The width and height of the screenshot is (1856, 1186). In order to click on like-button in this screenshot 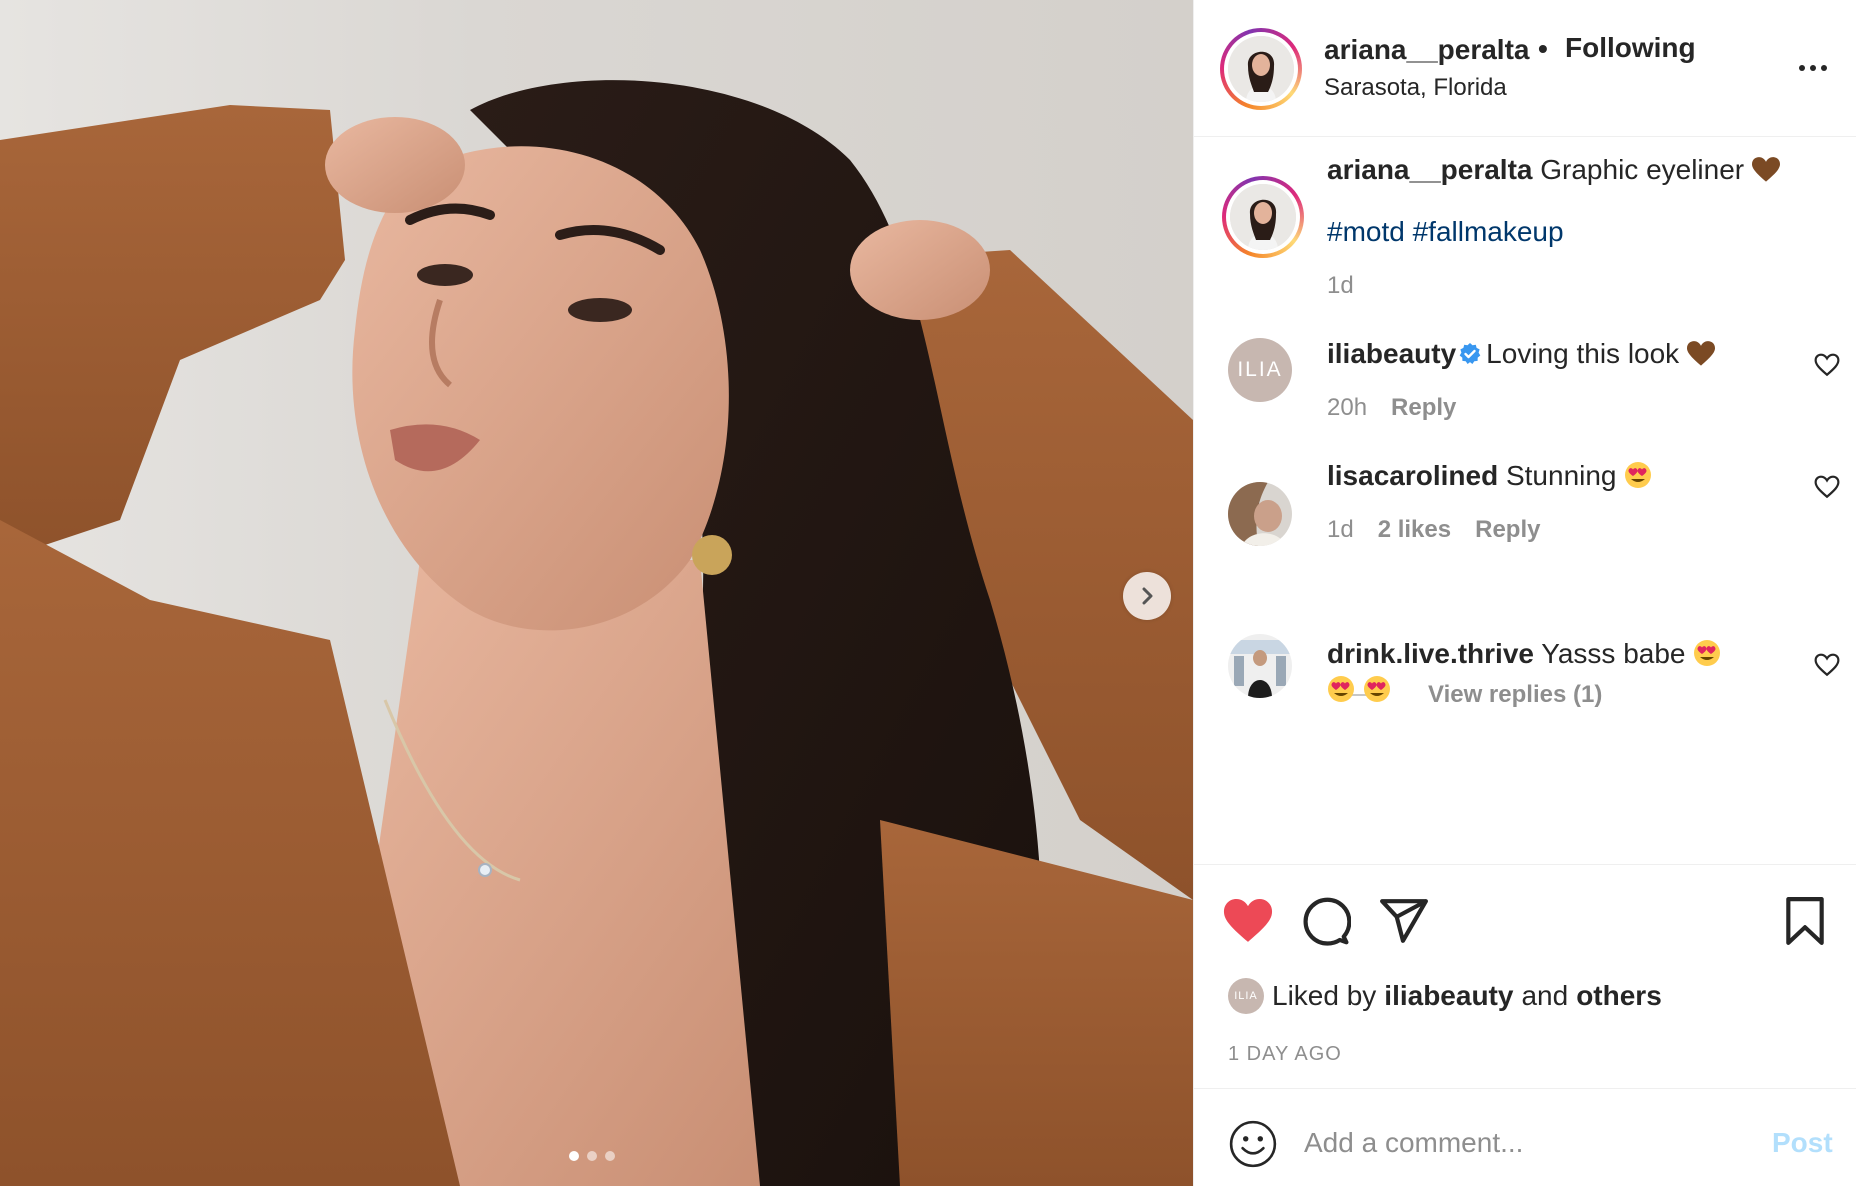, I will do `click(1248, 921)`.